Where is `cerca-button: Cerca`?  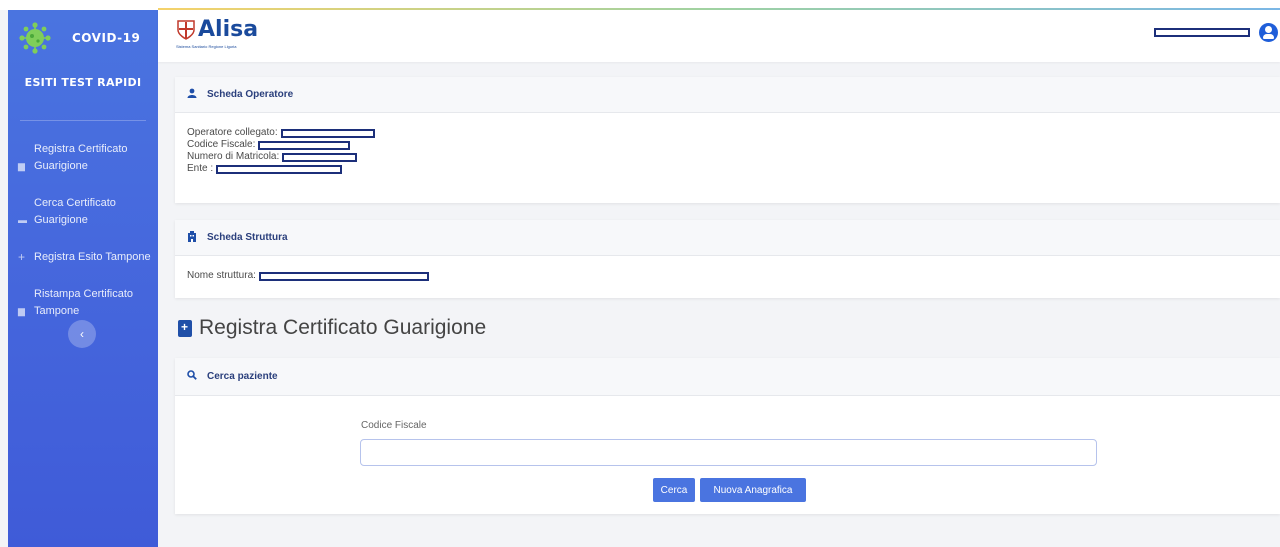
cerca-button: Cerca is located at coordinates (674, 490).